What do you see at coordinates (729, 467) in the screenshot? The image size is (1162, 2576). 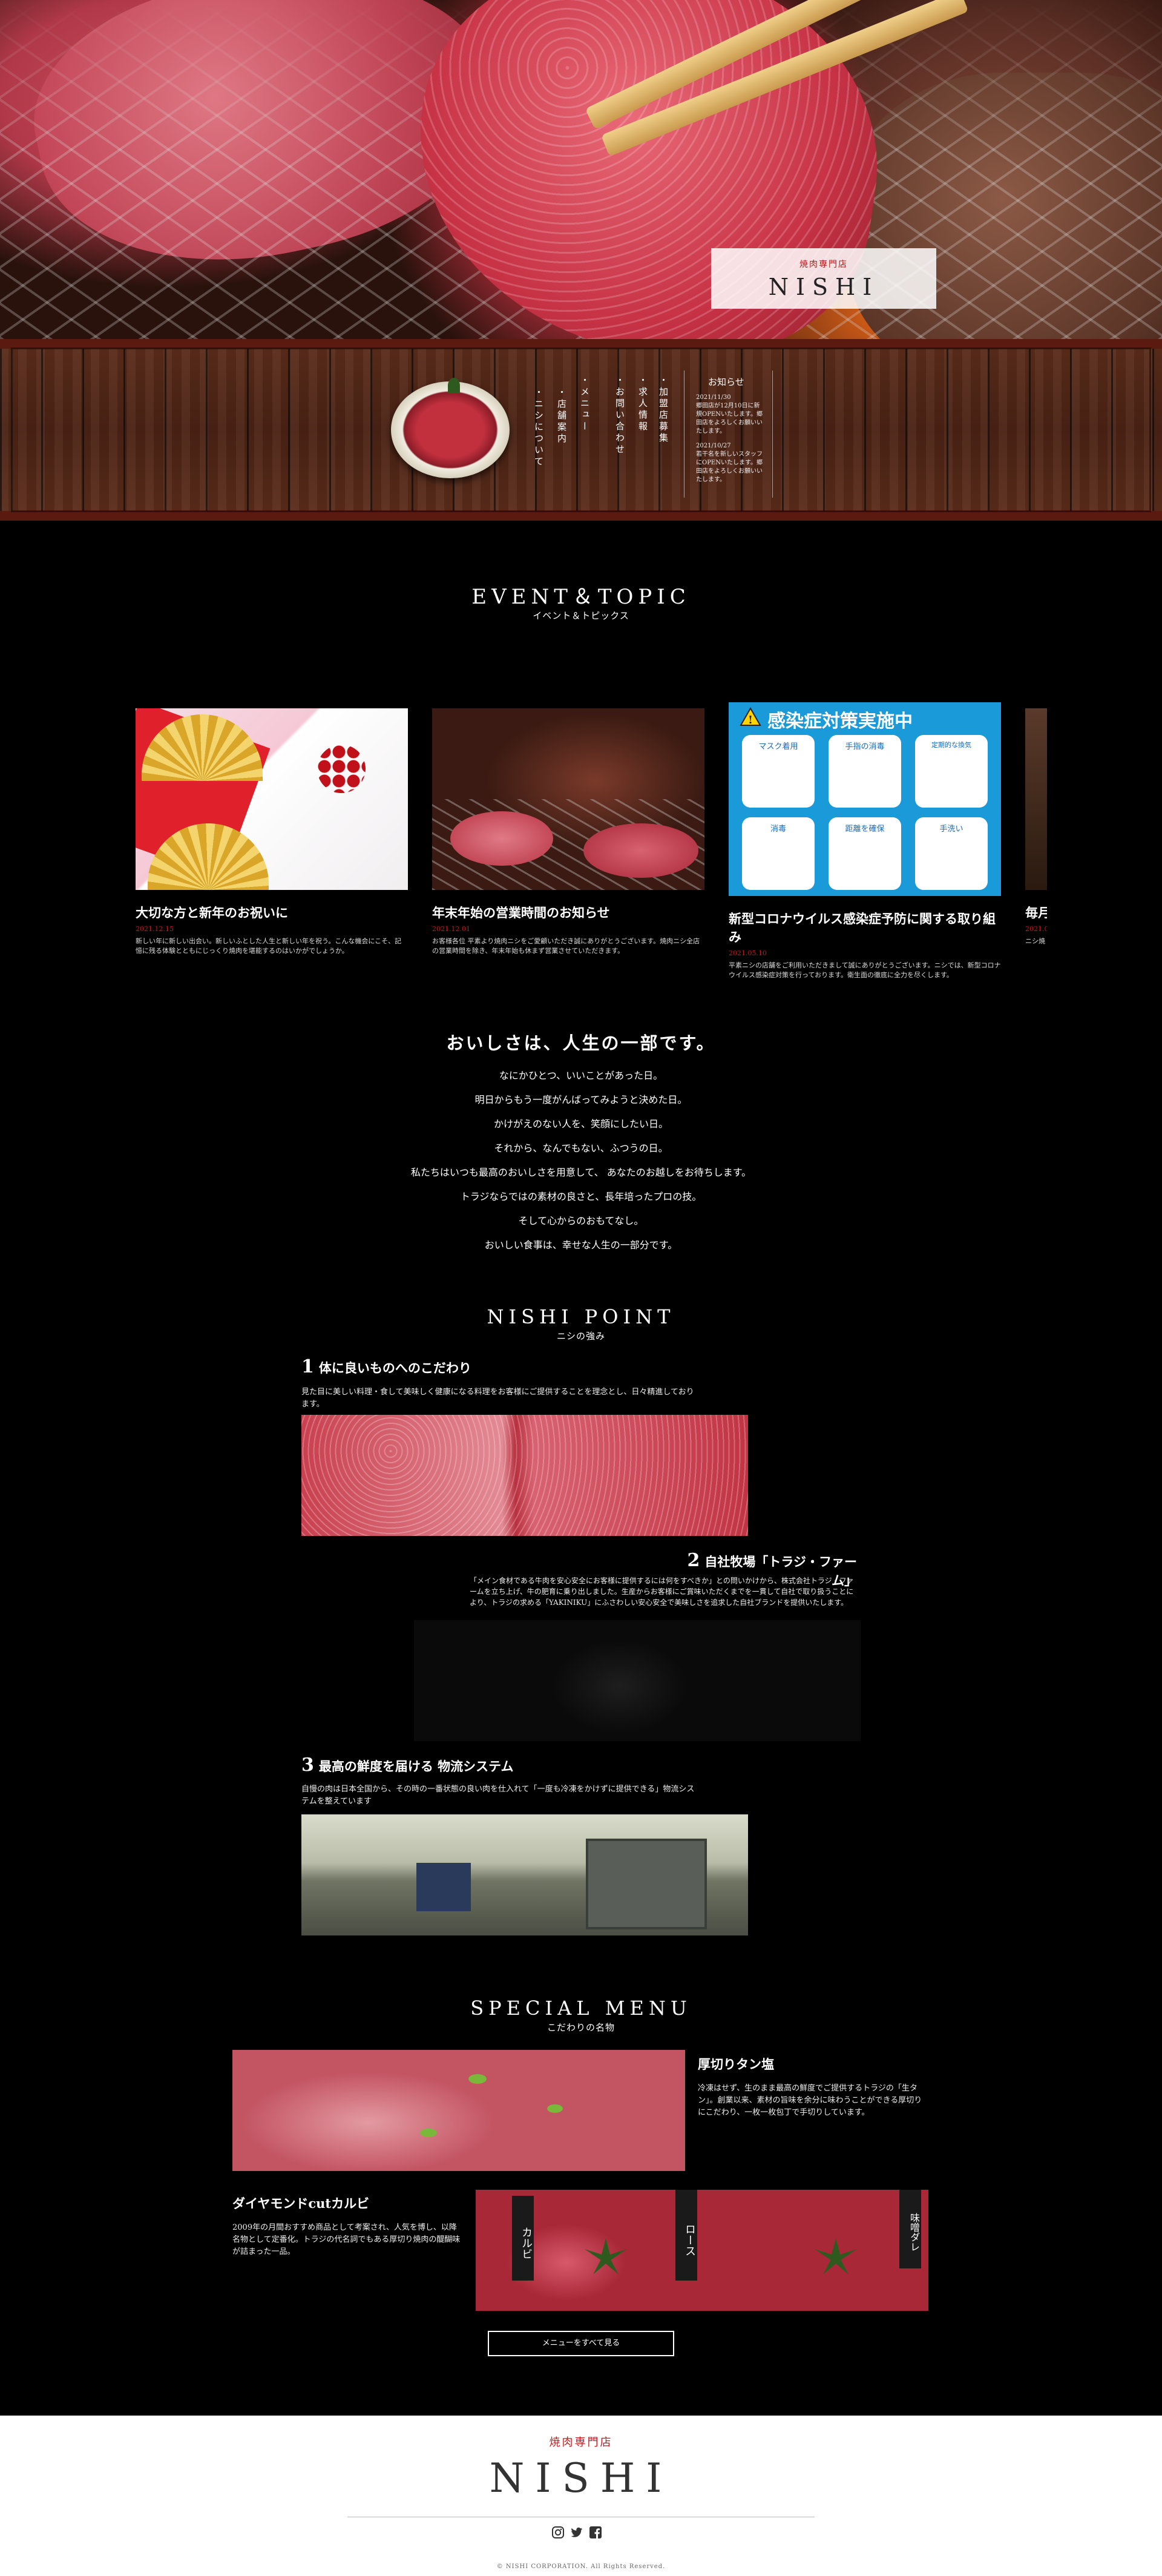 I see `news-text: 若干名を新しいスタッフにOPENいたします。郷田店をよろしくお願いいたします。` at bounding box center [729, 467].